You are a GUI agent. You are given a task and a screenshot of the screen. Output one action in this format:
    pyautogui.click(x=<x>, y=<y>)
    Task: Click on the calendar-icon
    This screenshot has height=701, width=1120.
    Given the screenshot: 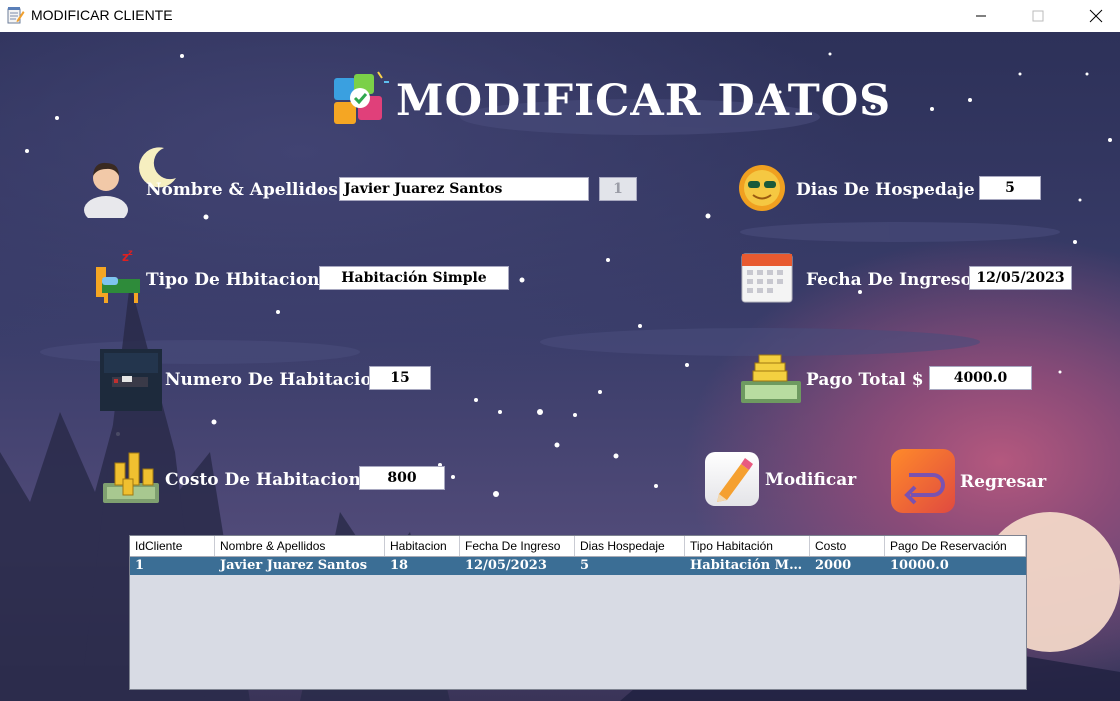 What is the action you would take?
    pyautogui.click(x=767, y=278)
    